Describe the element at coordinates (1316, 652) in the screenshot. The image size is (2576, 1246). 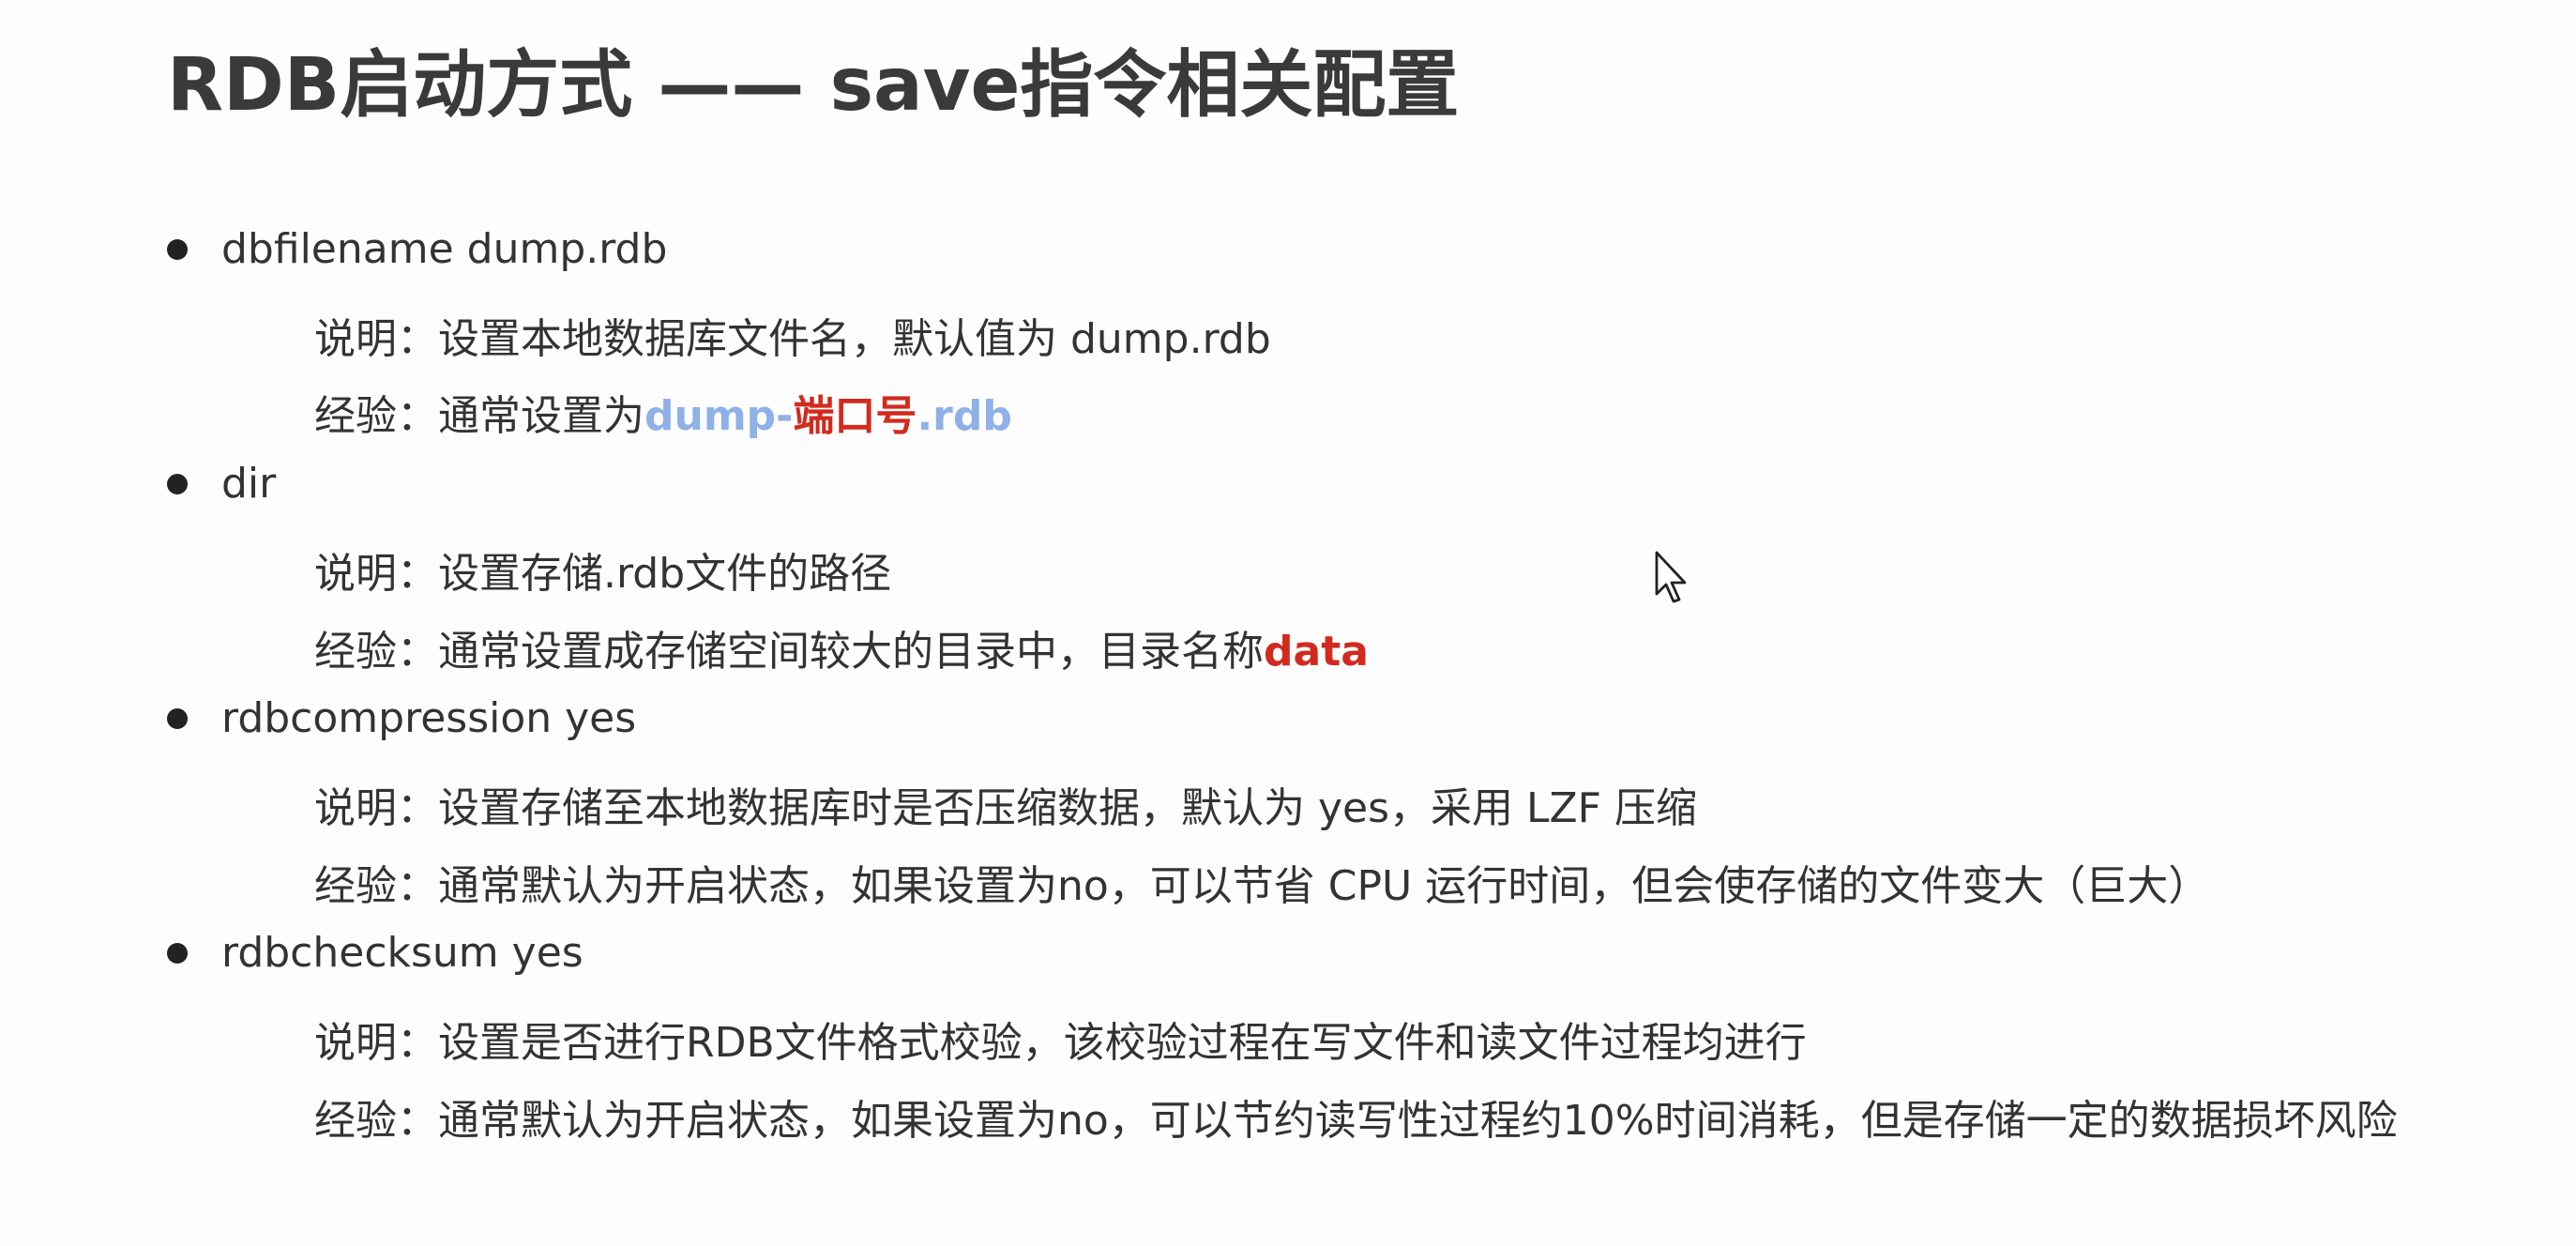
I see `highlight-data-dir: data` at that location.